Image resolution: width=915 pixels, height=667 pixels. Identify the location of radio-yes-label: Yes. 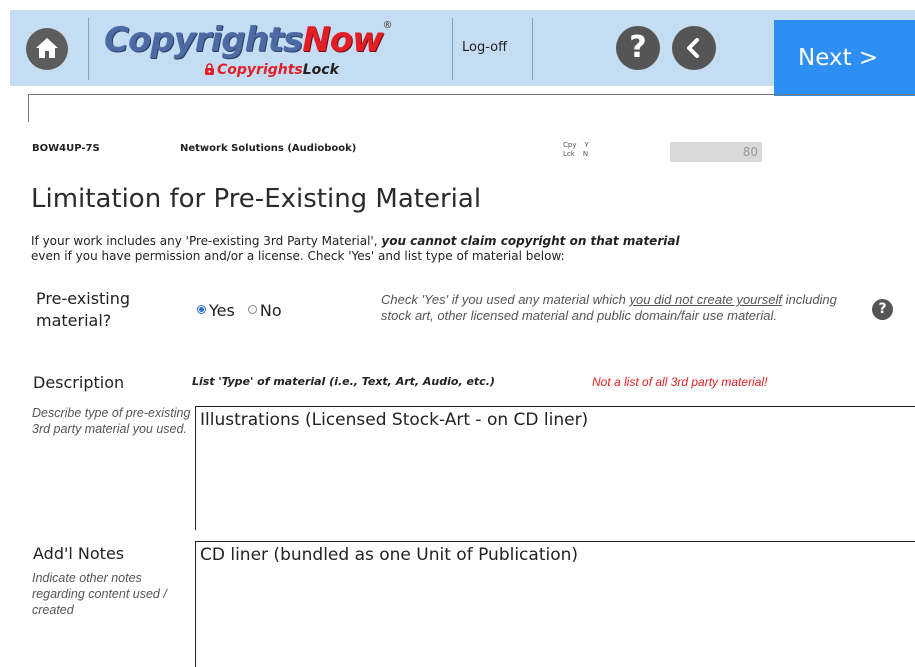
(222, 310).